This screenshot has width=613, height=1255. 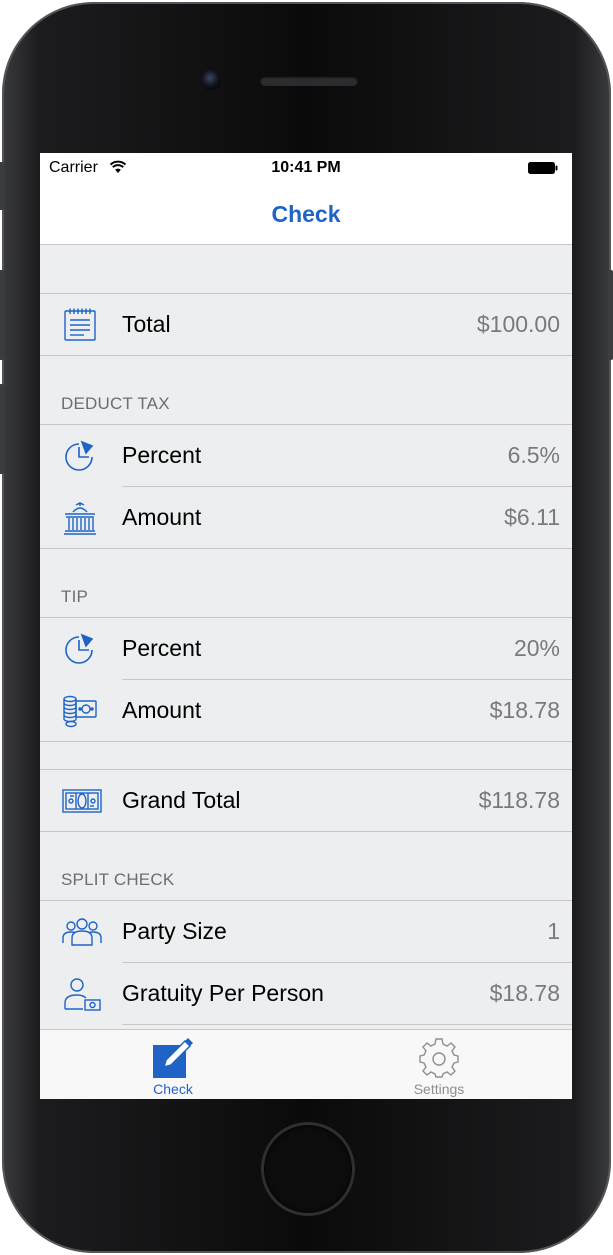 I want to click on tax-amount-row: Amount $6.11, so click(x=306, y=517).